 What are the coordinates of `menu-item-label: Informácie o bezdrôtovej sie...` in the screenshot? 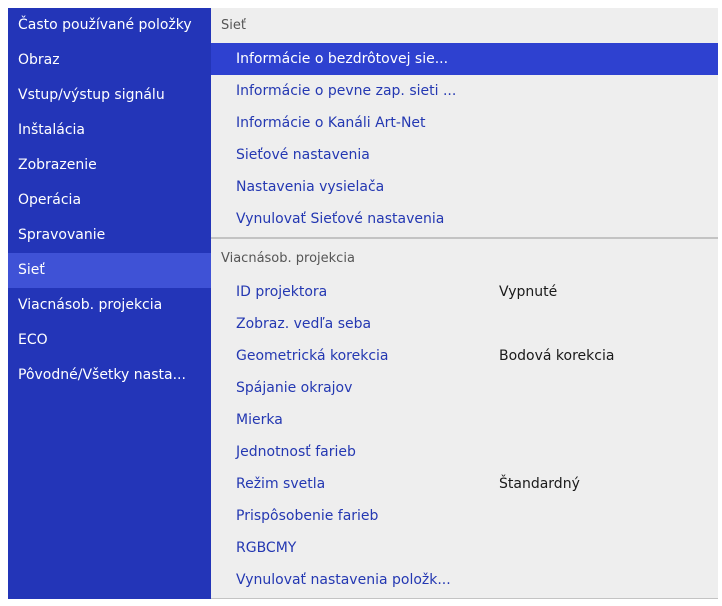 It's located at (342, 59).